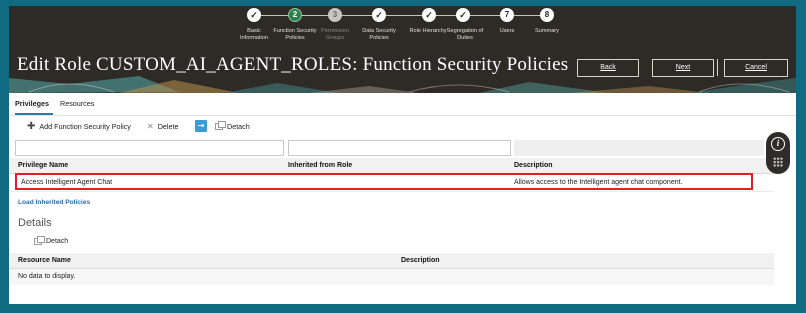 The height and width of the screenshot is (313, 806). I want to click on train-label-summary: Summary, so click(547, 31).